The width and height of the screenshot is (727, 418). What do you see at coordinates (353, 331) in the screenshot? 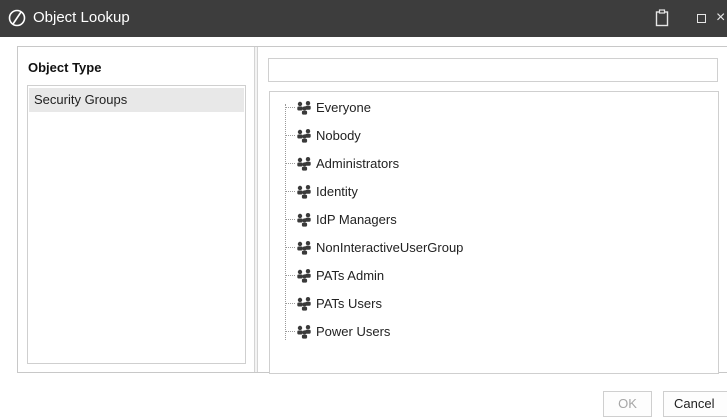
I see `tree-item-label: Power Users` at bounding box center [353, 331].